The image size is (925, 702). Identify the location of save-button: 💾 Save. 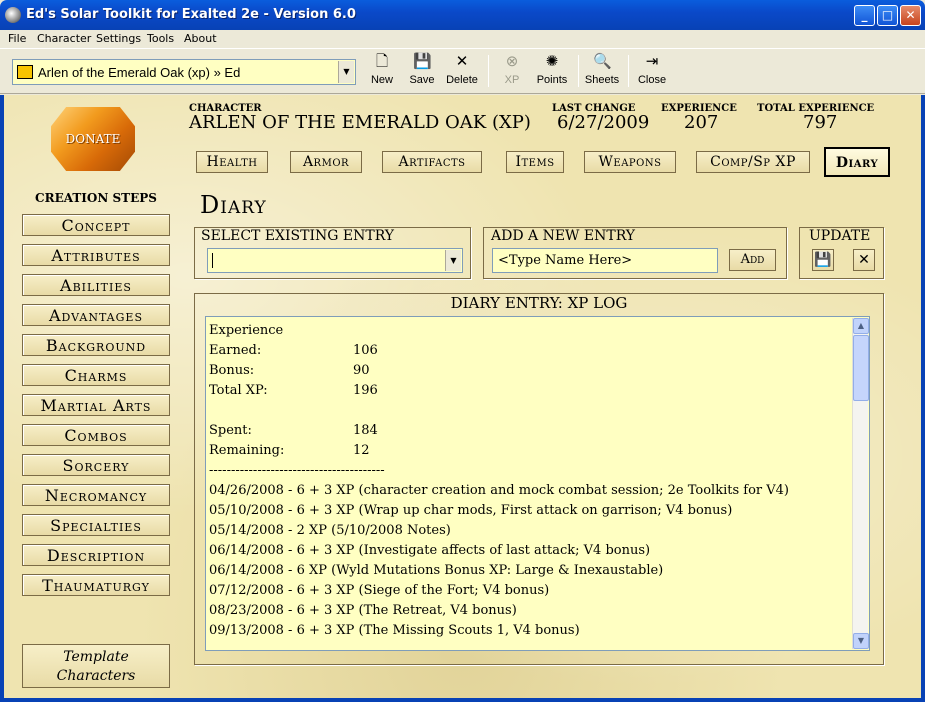
(422, 72).